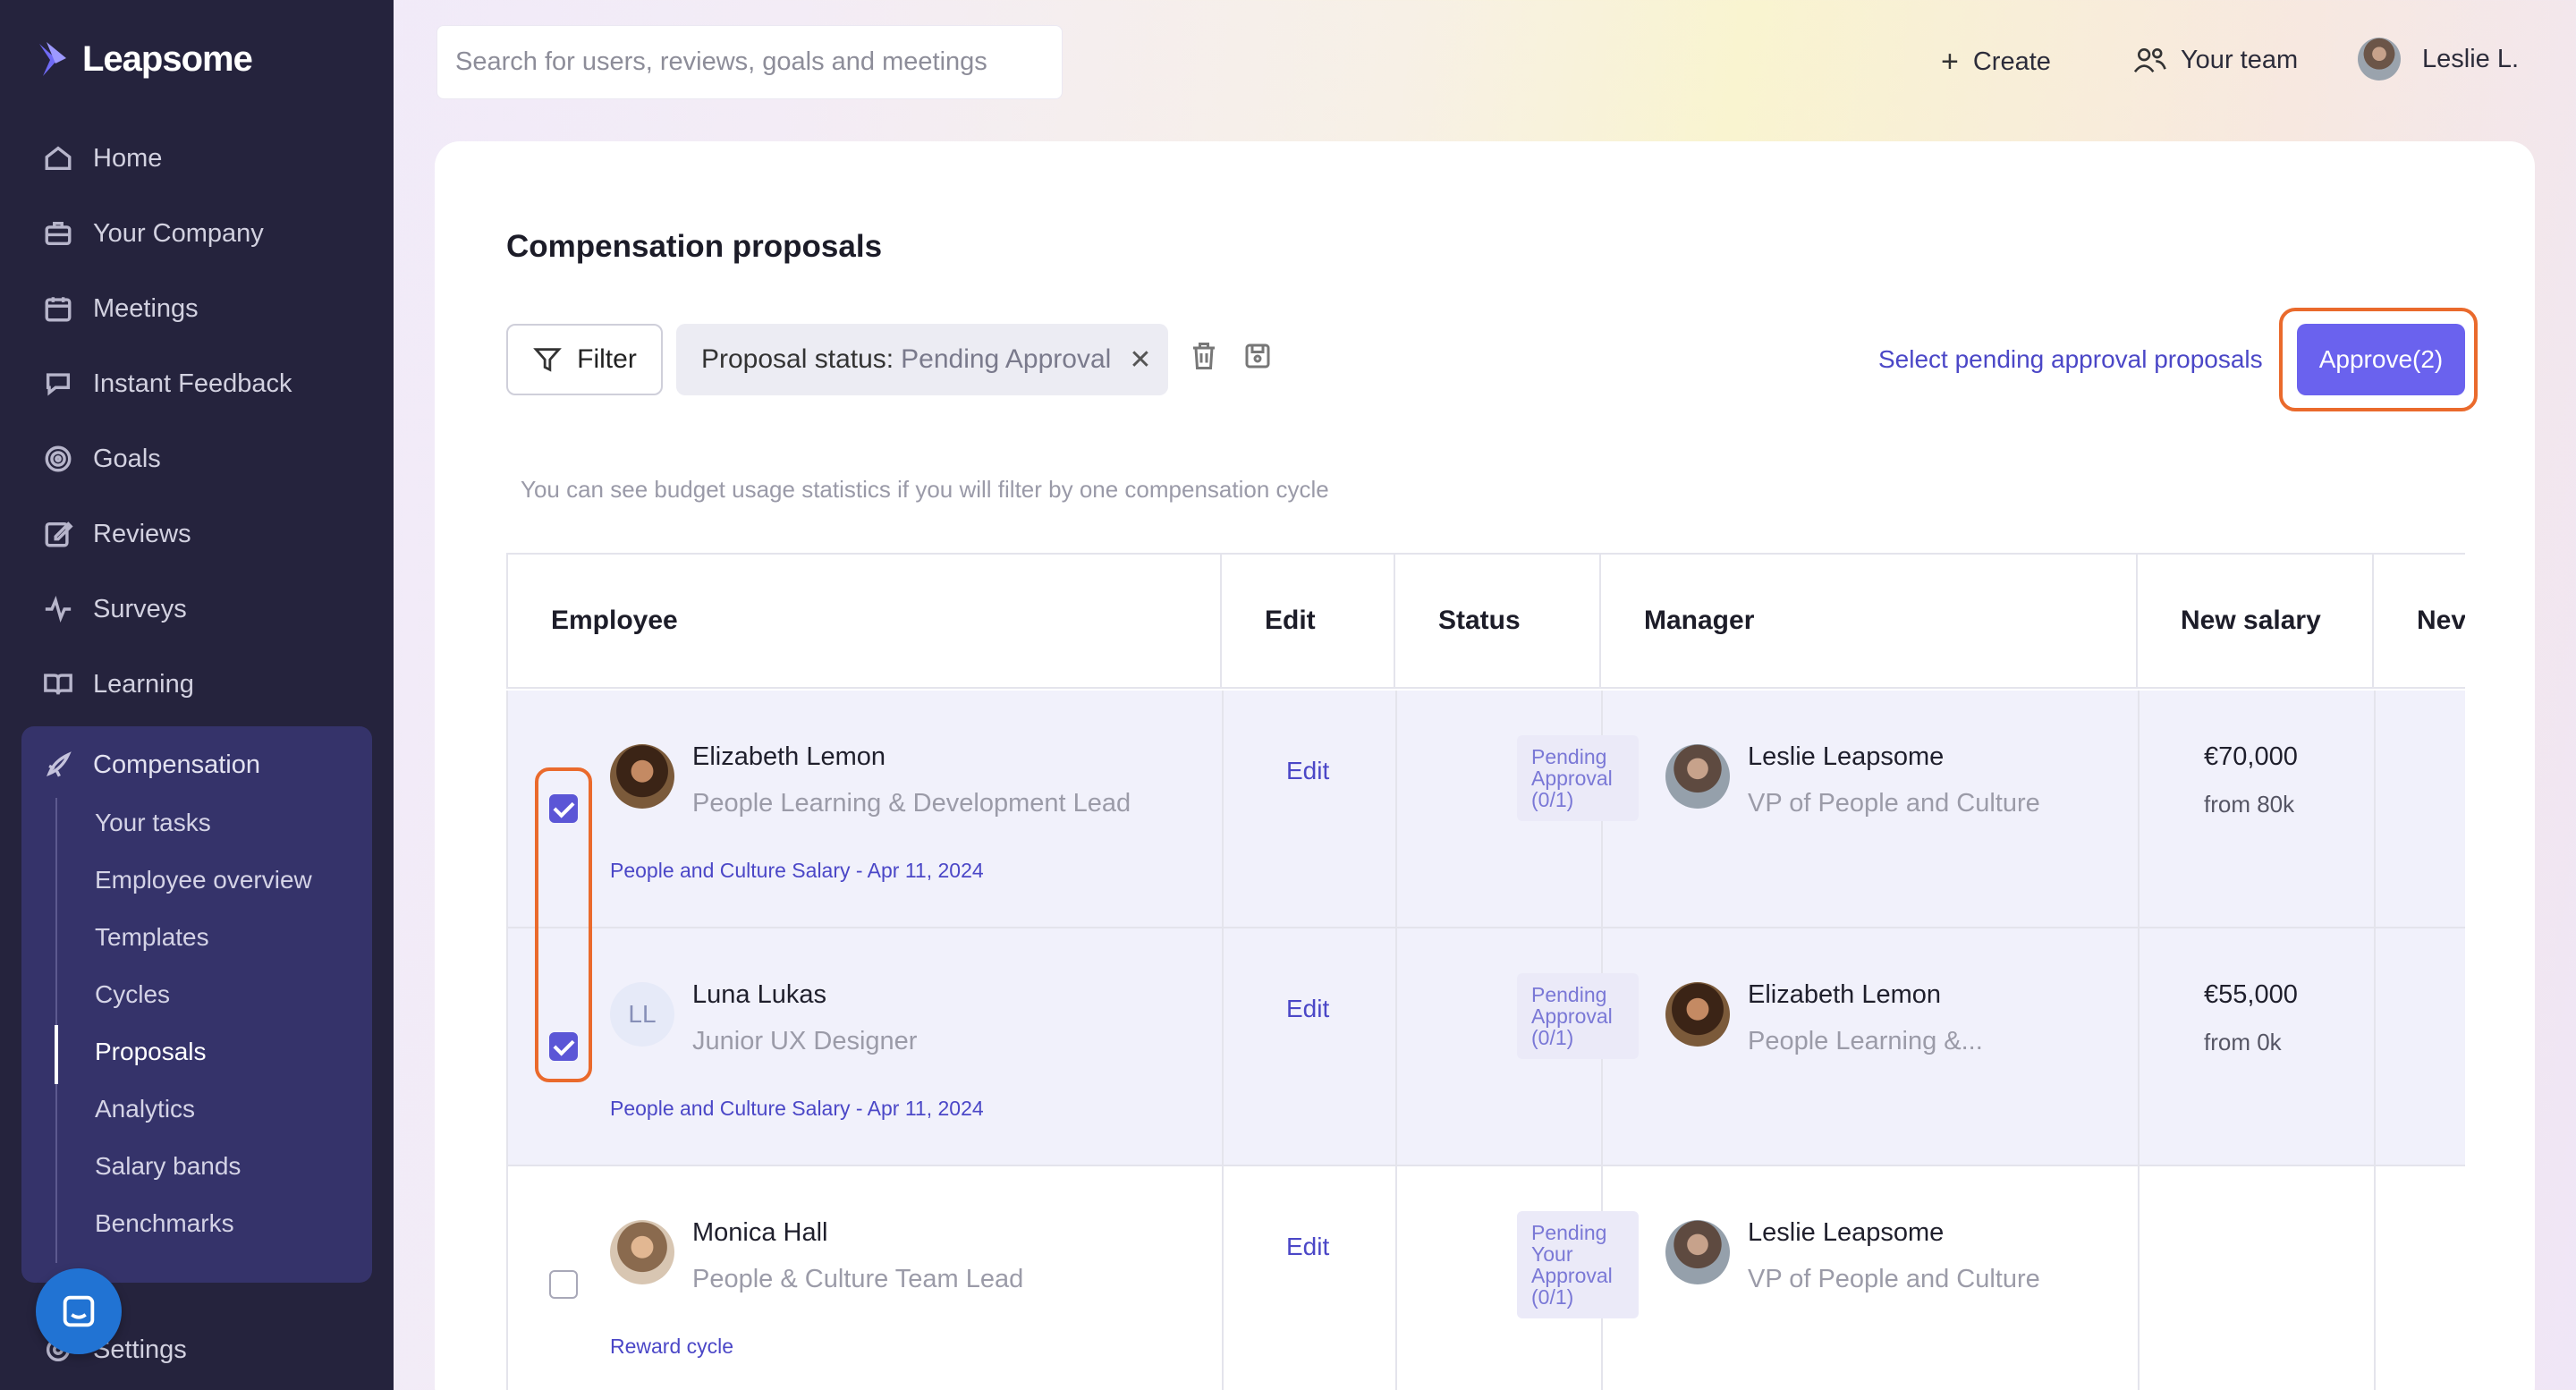 This screenshot has width=2576, height=1390. What do you see at coordinates (58, 384) in the screenshot?
I see `feedback-icon` at bounding box center [58, 384].